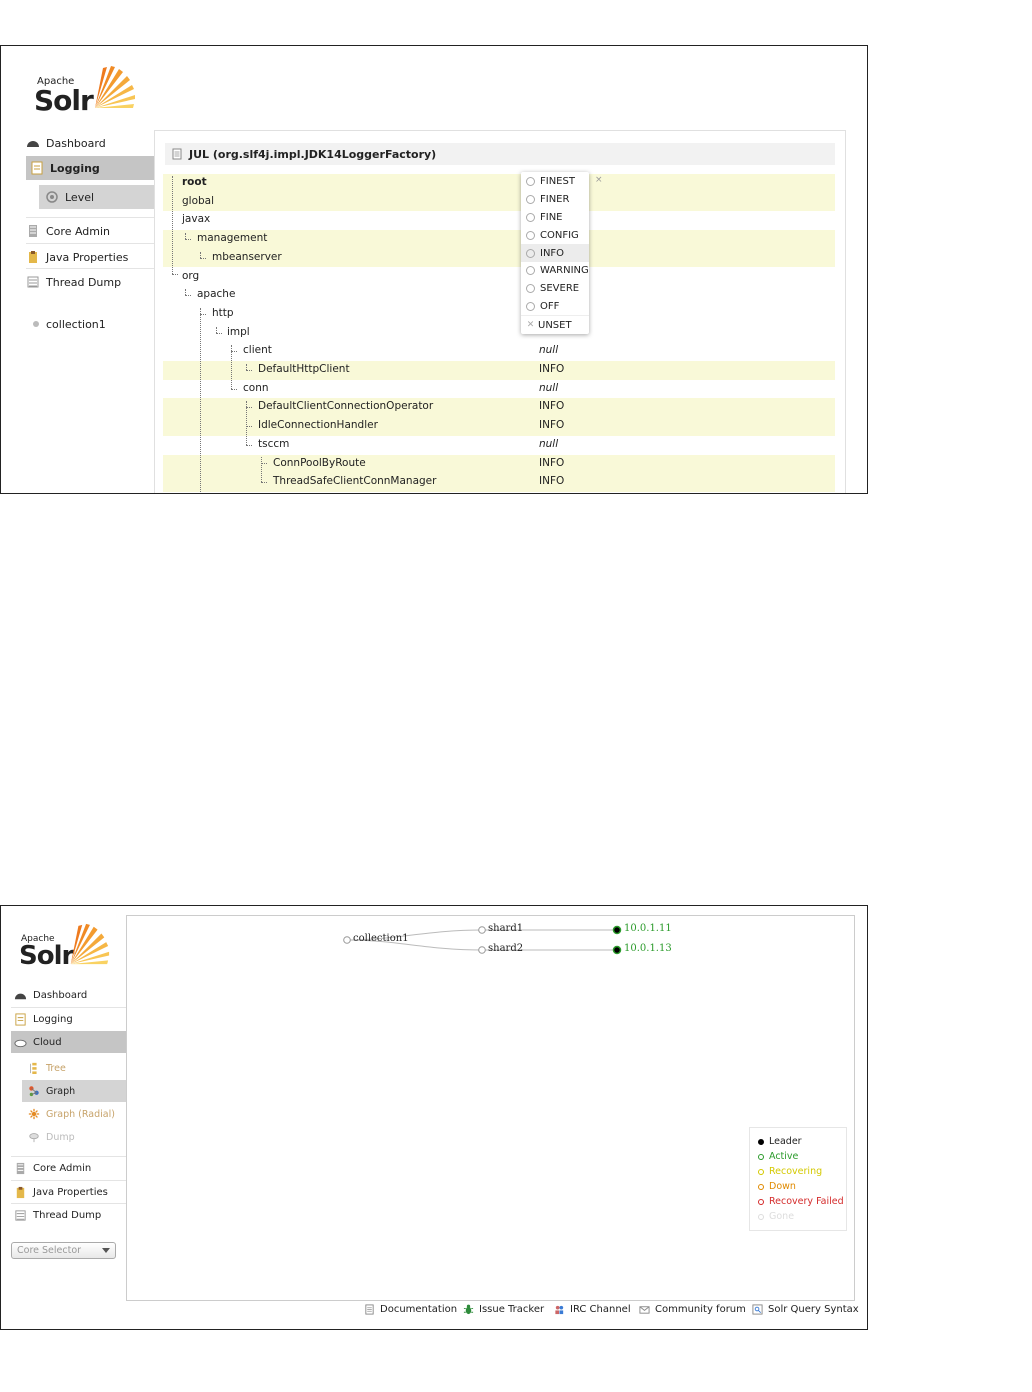  Describe the element at coordinates (499, 314) in the screenshot. I see `logger-row: http` at that location.